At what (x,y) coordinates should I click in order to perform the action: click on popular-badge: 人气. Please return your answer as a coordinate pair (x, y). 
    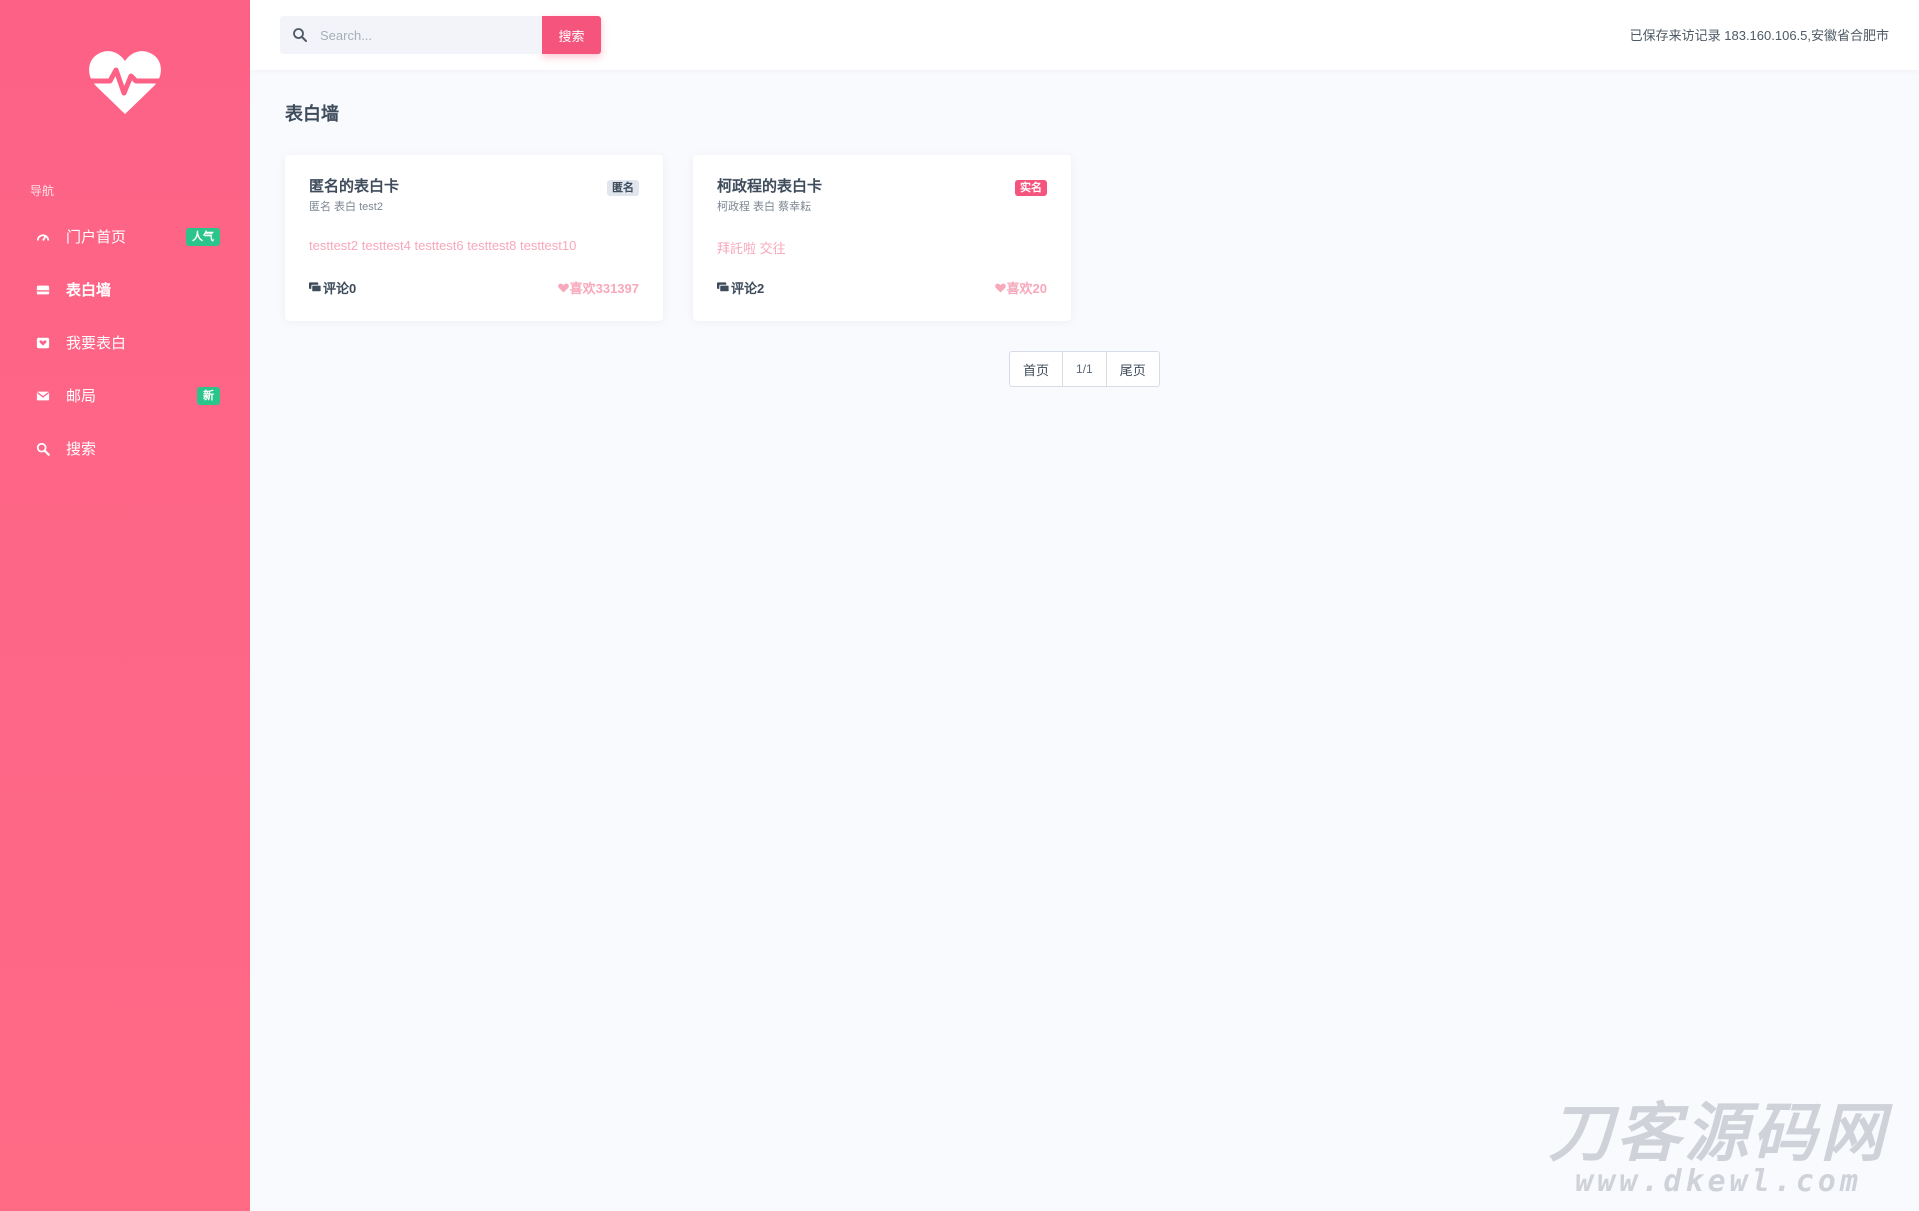
    Looking at the image, I should click on (203, 236).